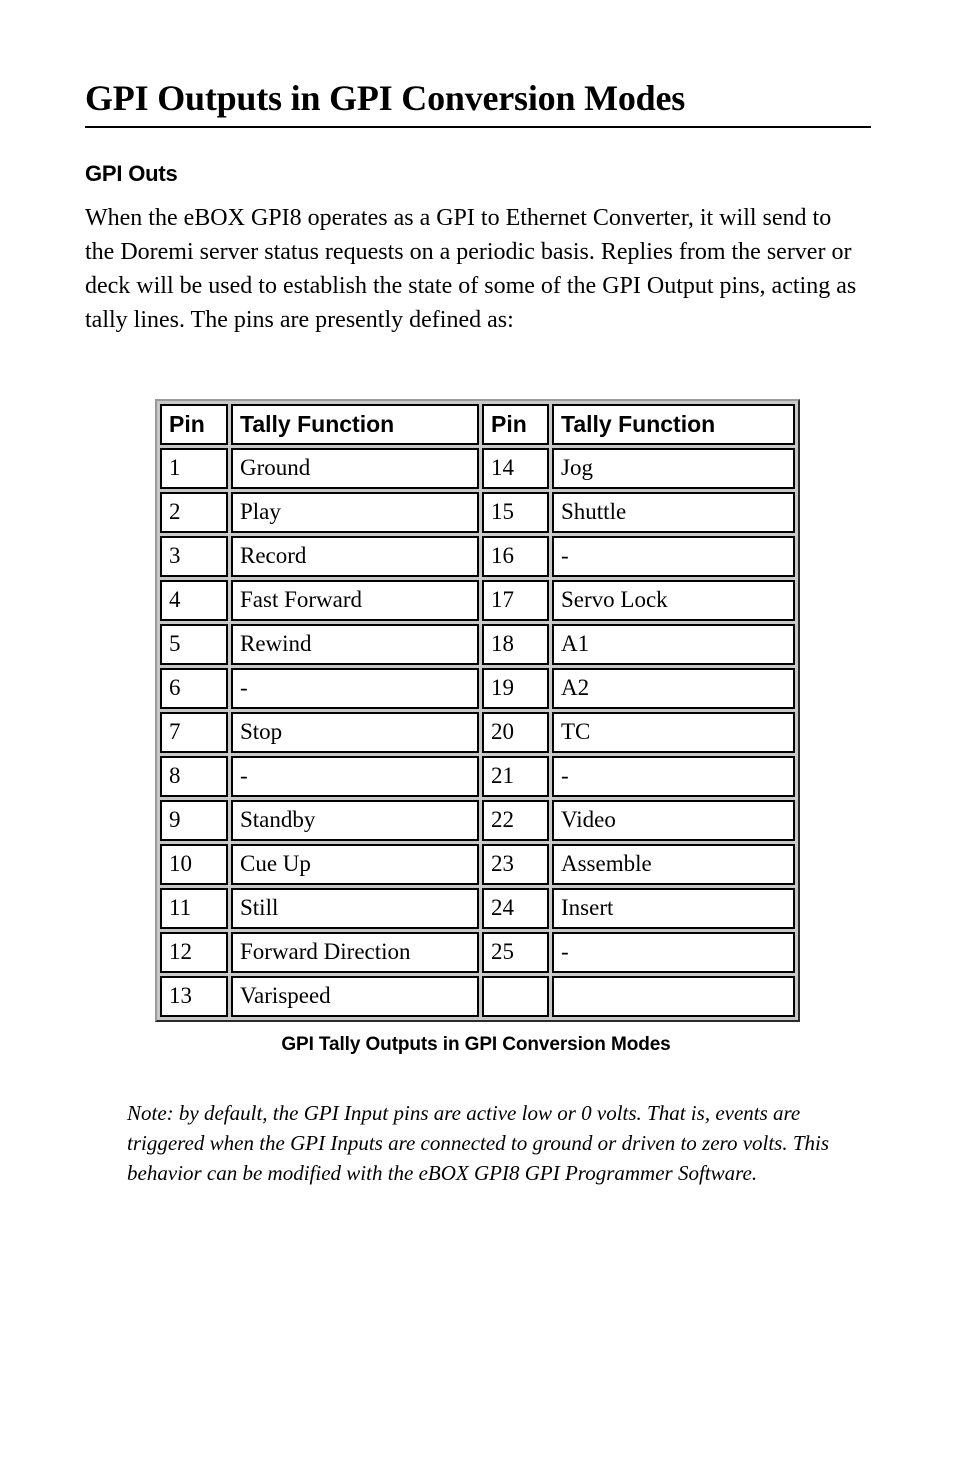 This screenshot has height=1475, width=954. Describe the element at coordinates (194, 821) in the screenshot. I see `cell-pin-left: 9` at that location.